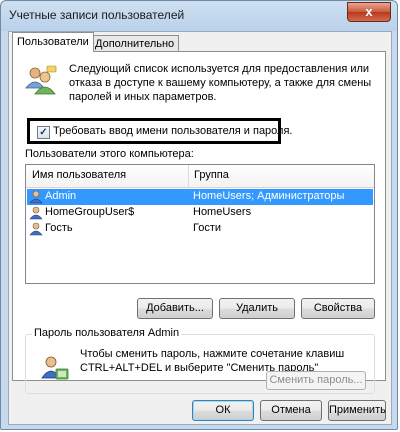 Image resolution: width=400 pixels, height=432 pixels. I want to click on user-name: Admin, so click(61, 196).